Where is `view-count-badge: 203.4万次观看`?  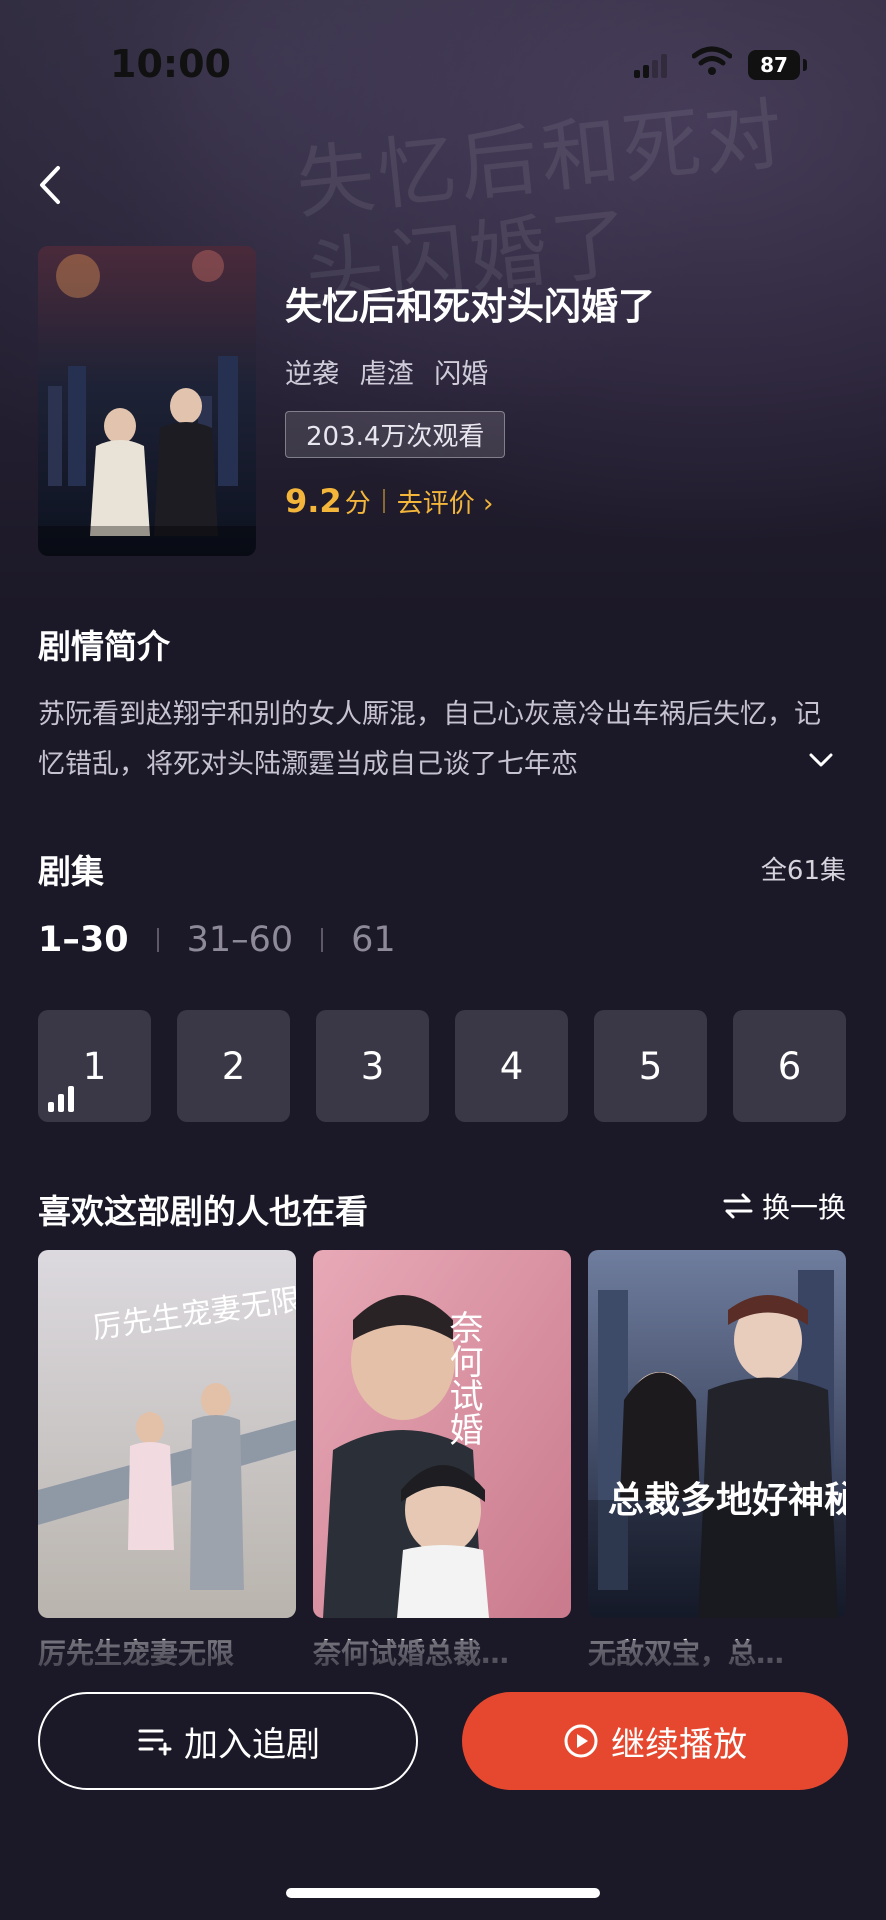
view-count-badge: 203.4万次观看 is located at coordinates (395, 434).